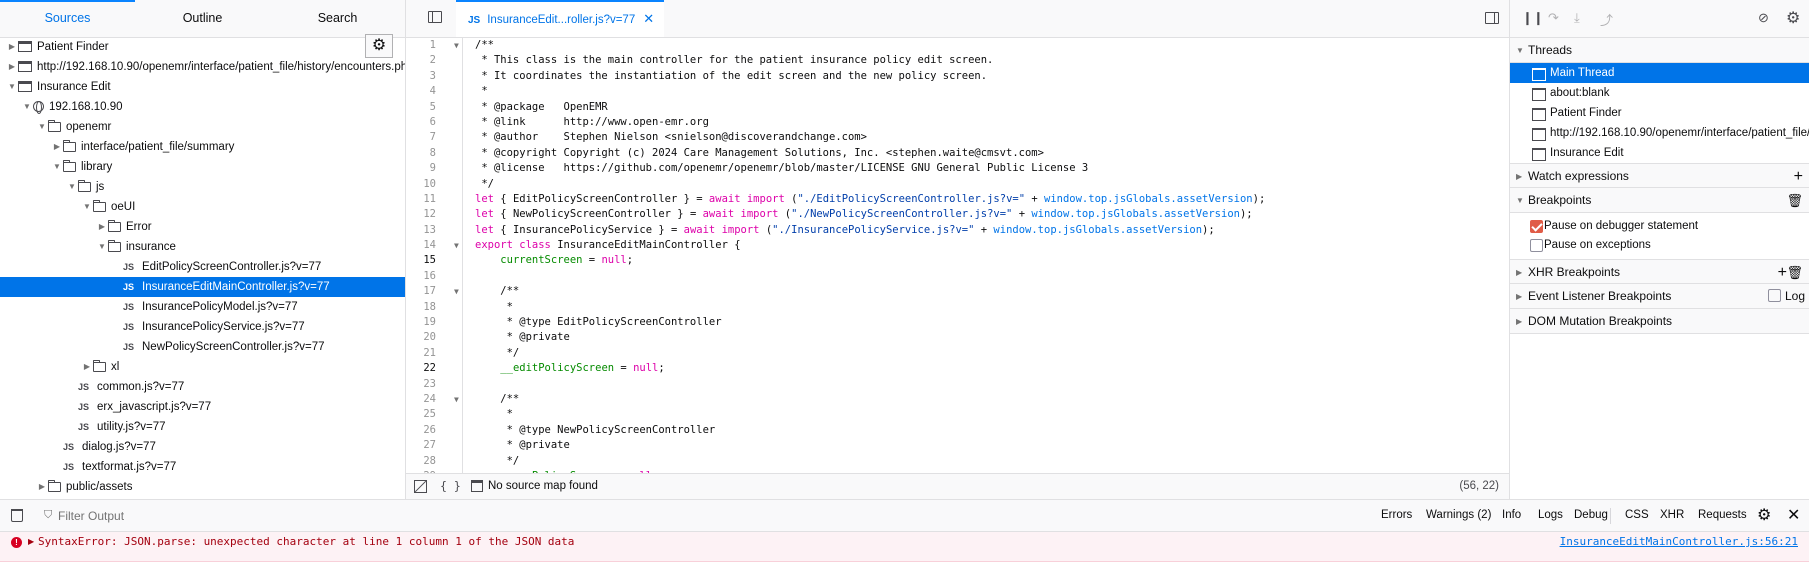 The image size is (1809, 562). I want to click on code-line: 1 ▼ /**, so click(957, 45).